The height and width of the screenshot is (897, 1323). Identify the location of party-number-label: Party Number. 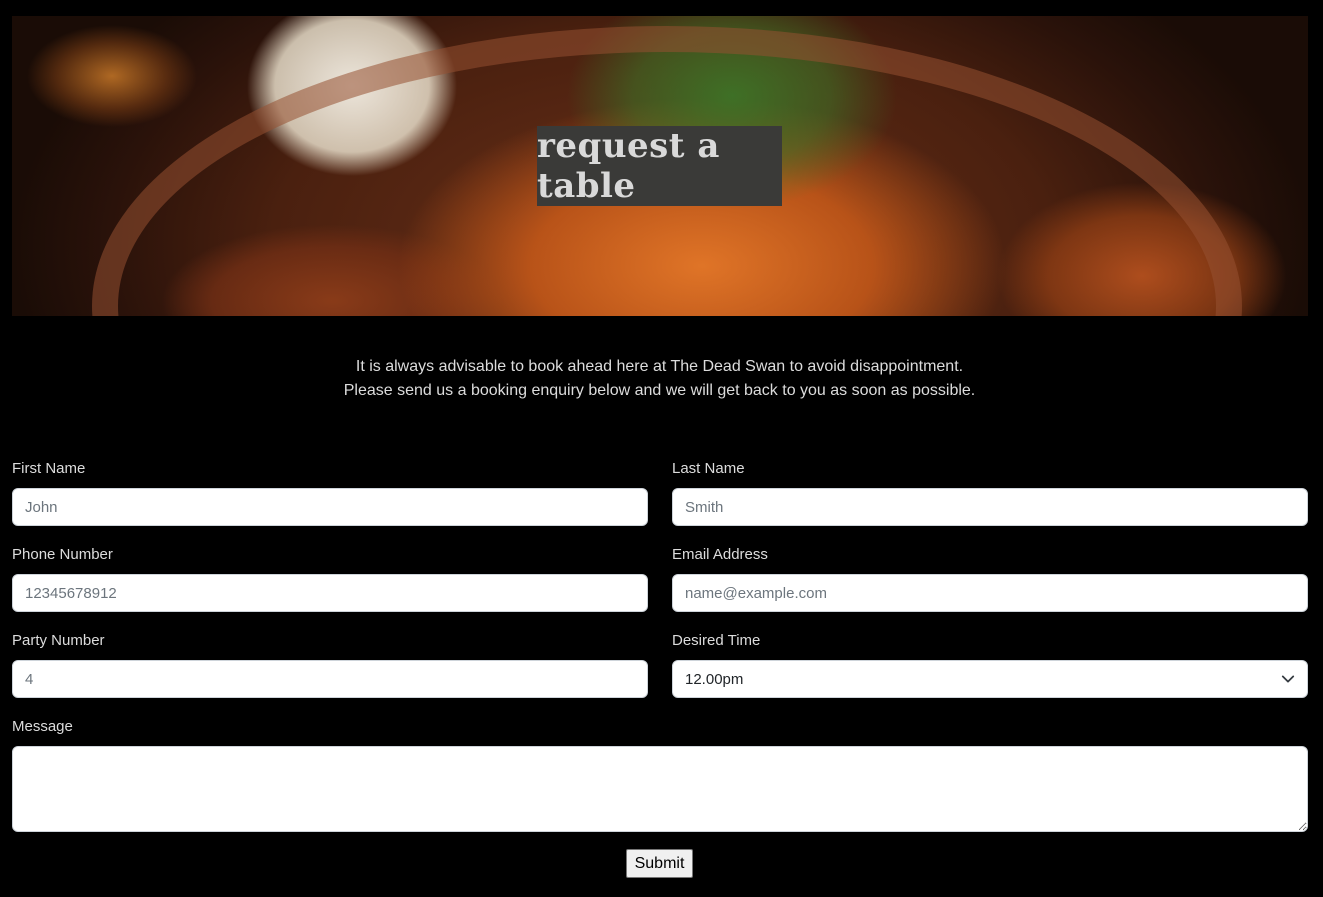
(58, 640).